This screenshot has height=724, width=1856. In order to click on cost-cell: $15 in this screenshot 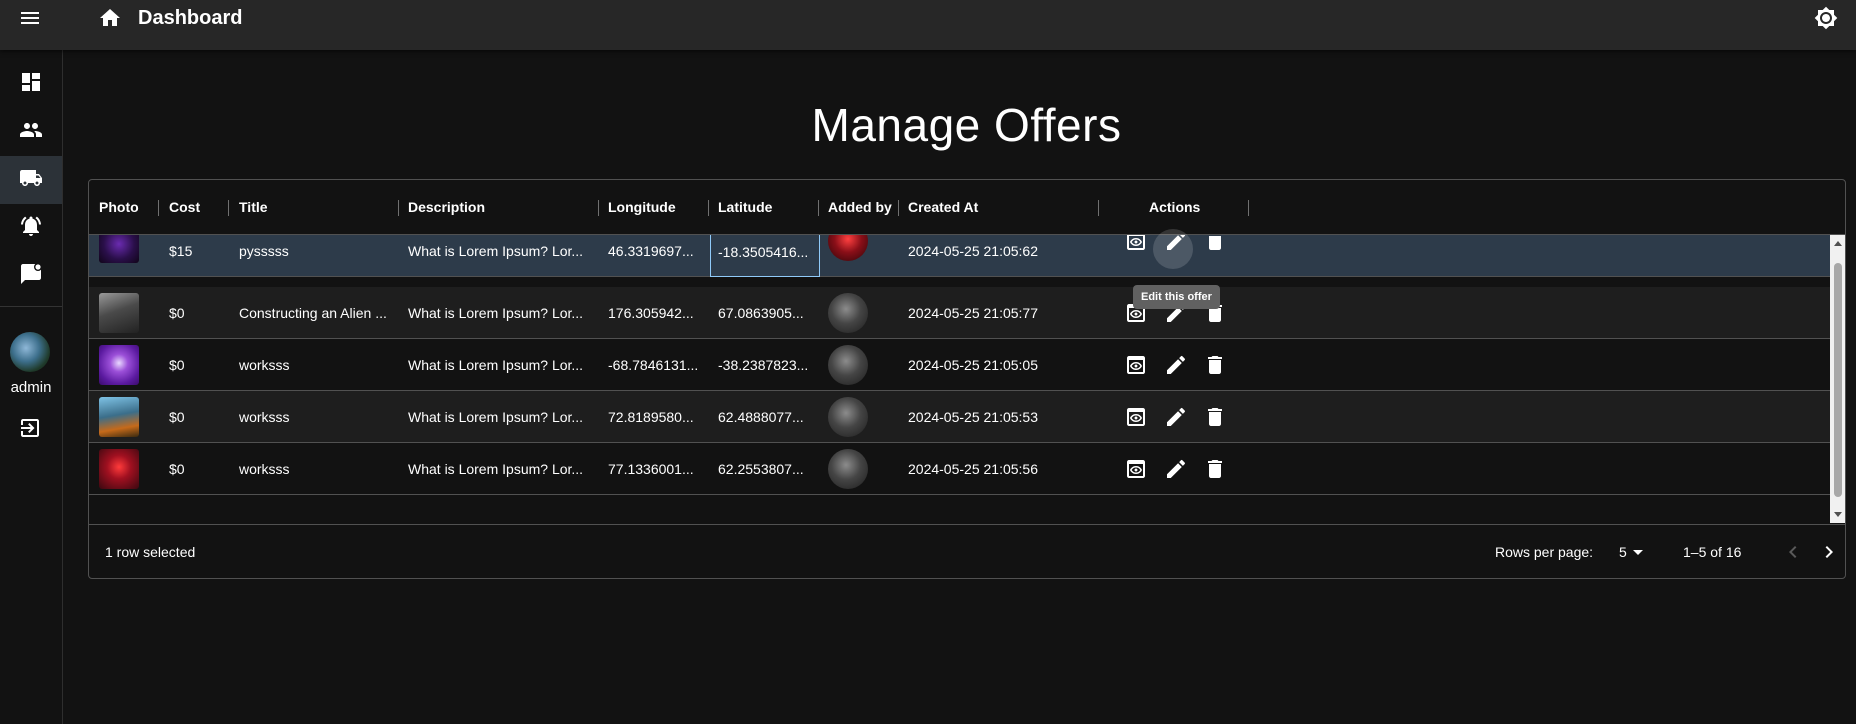, I will do `click(181, 251)`.